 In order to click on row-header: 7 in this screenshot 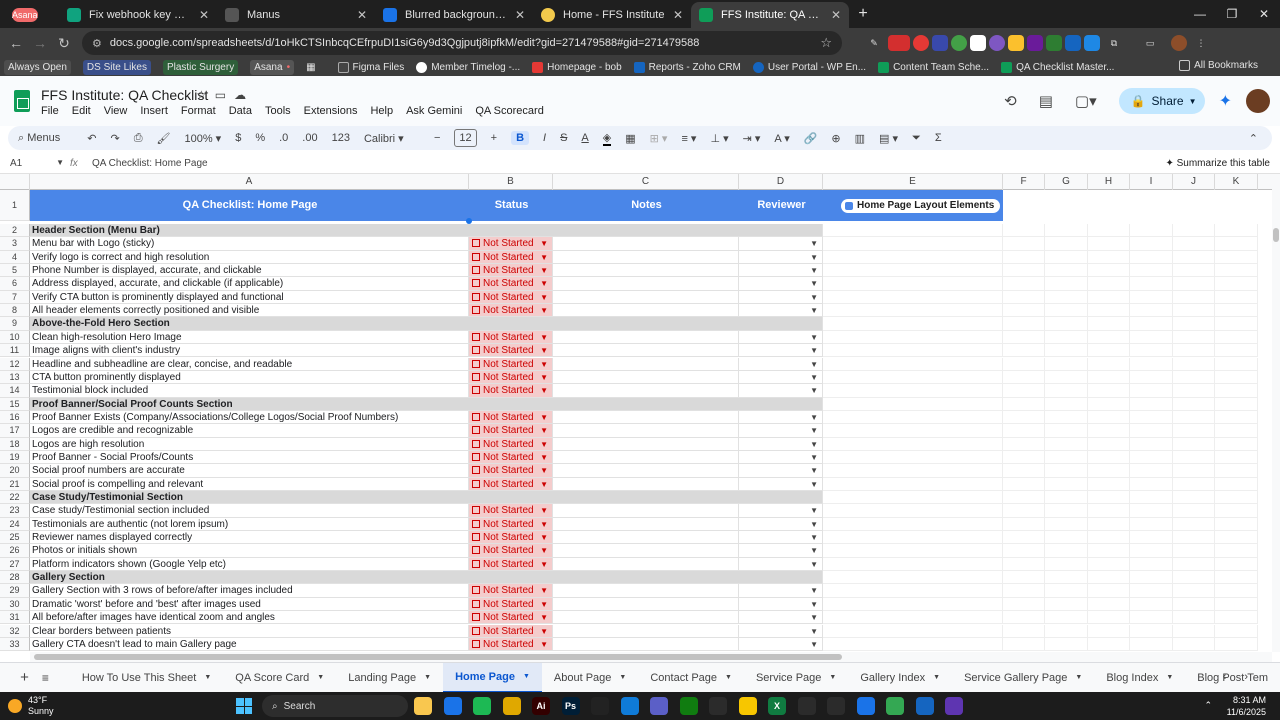, I will do `click(15, 297)`.